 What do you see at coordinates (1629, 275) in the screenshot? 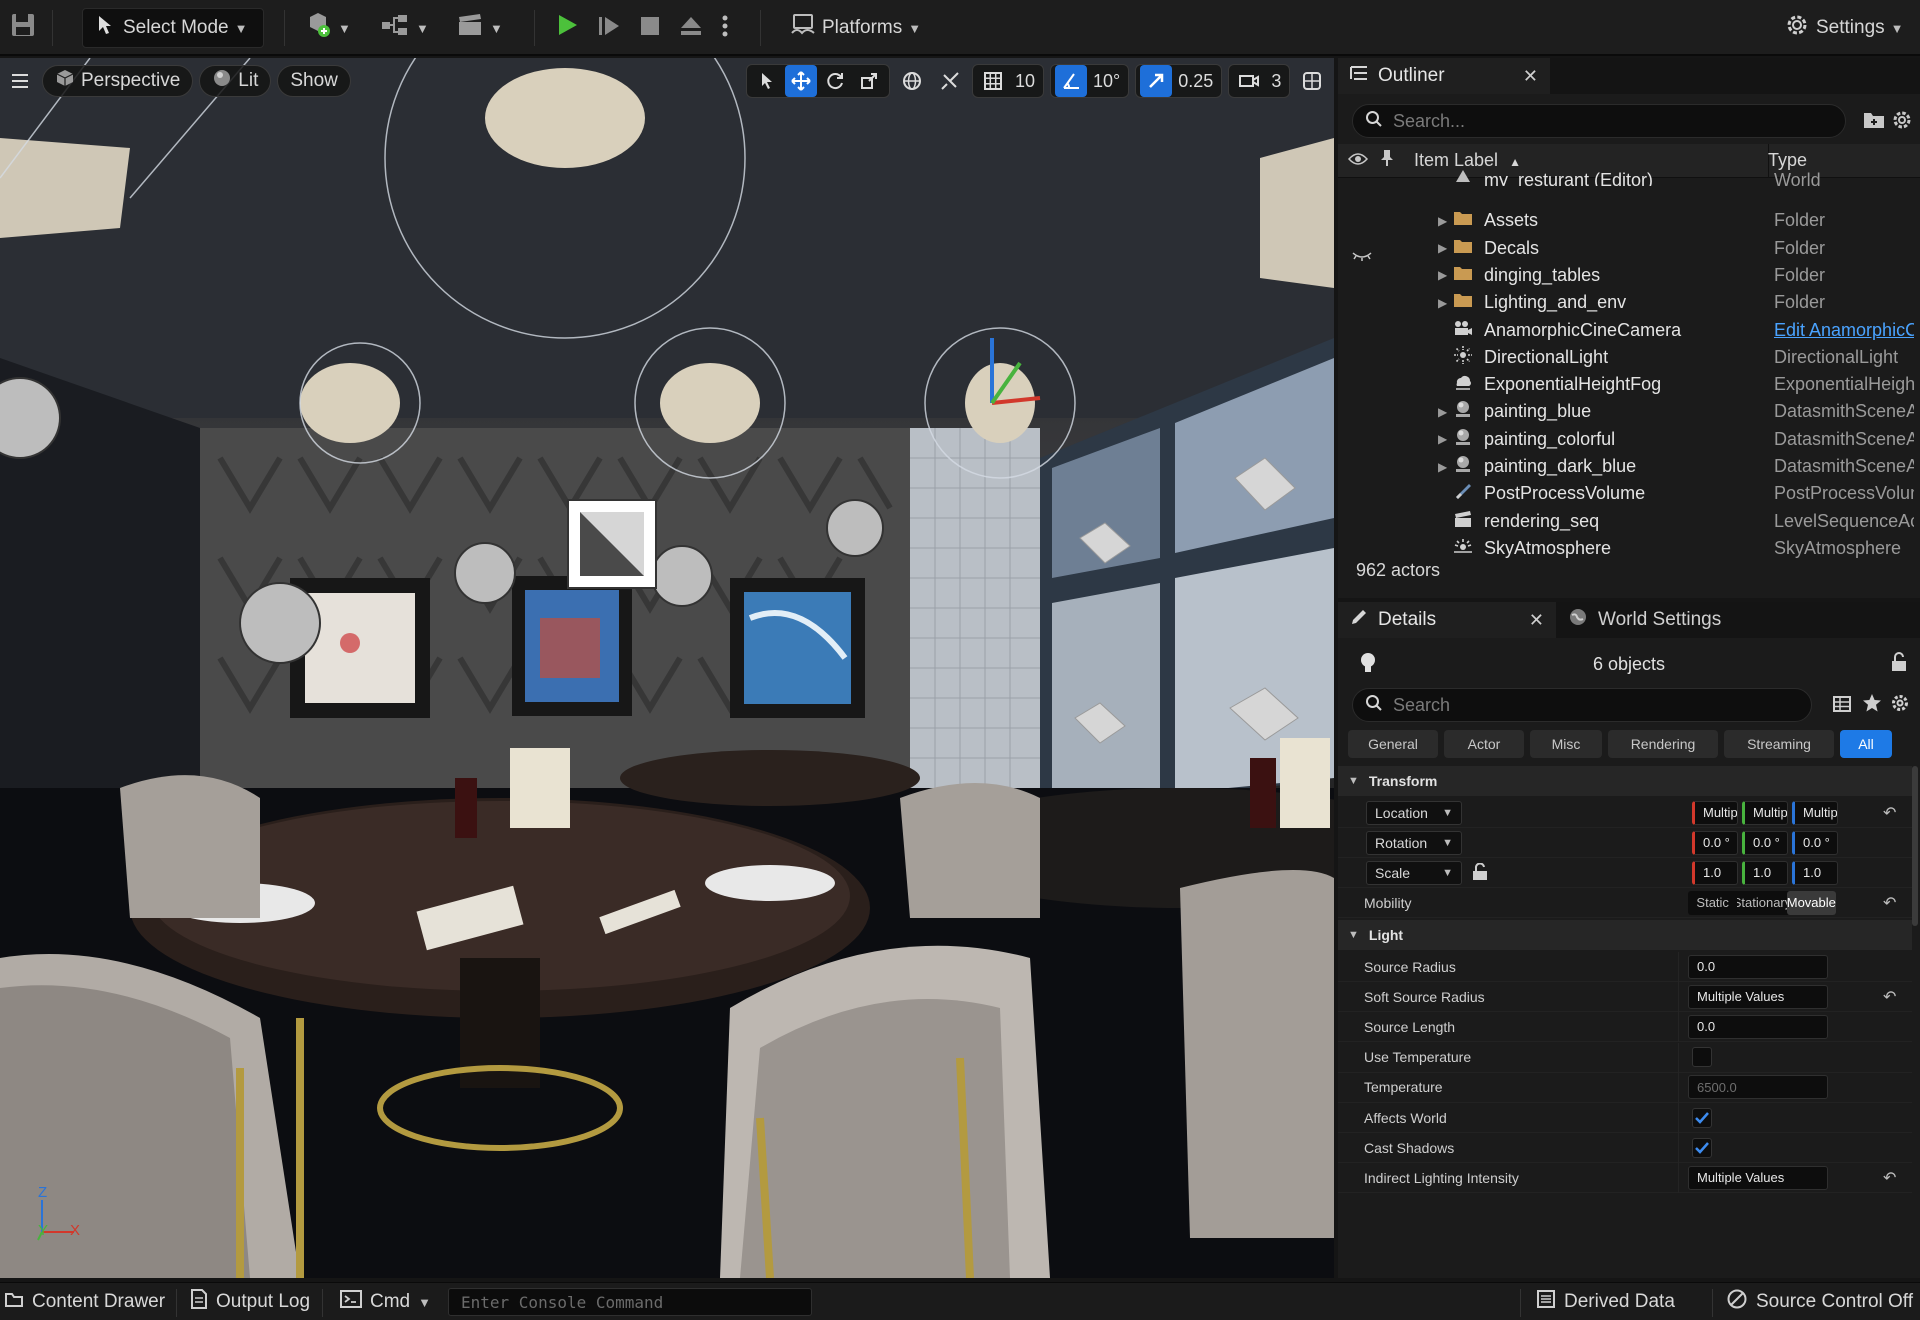
I see `outliner-row: ▶ dinging_tables Folder` at bounding box center [1629, 275].